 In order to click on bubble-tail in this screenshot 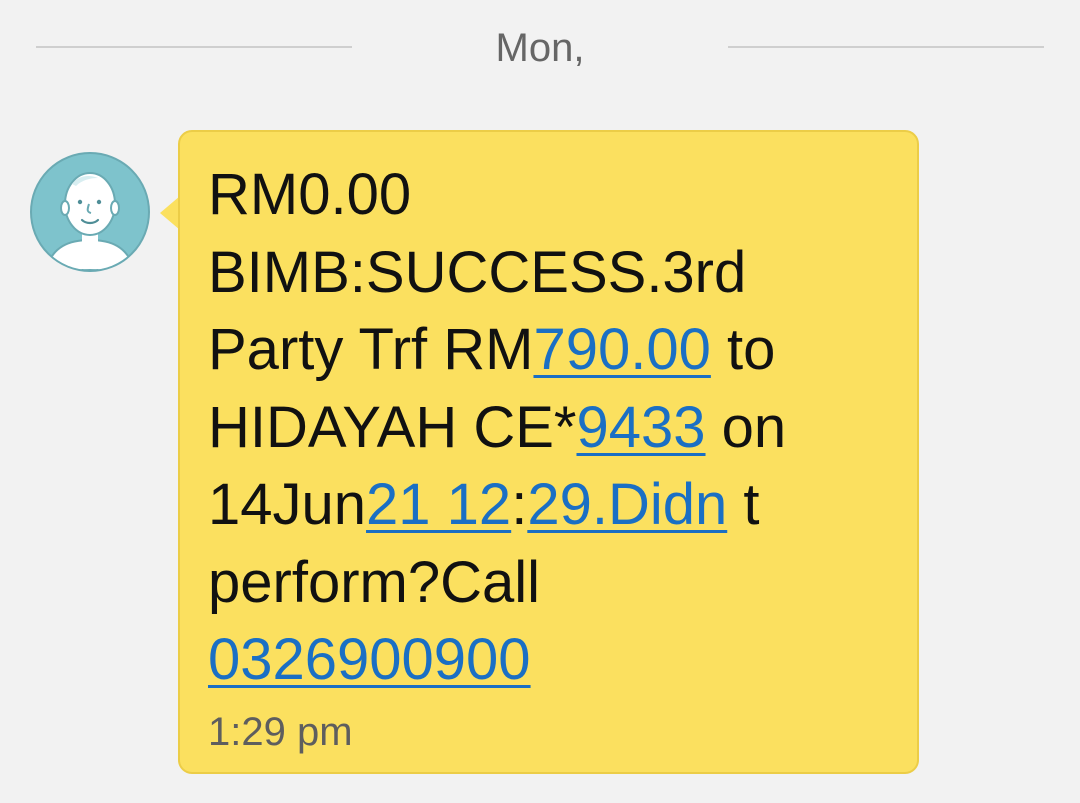, I will do `click(170, 213)`.